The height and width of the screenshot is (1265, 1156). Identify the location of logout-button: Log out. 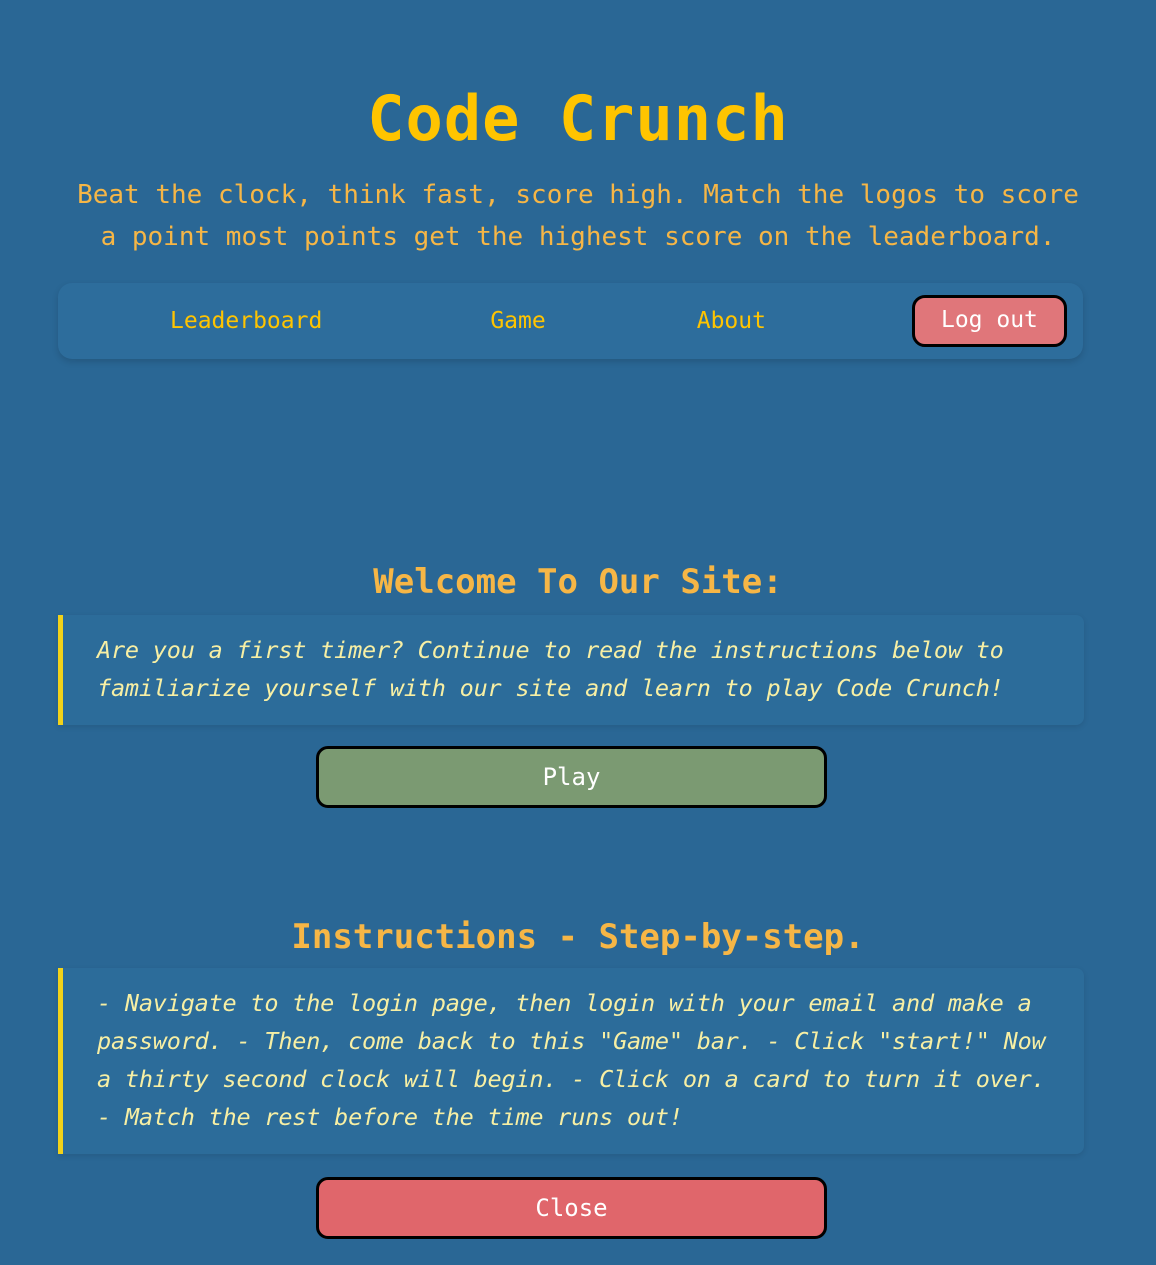
(989, 321).